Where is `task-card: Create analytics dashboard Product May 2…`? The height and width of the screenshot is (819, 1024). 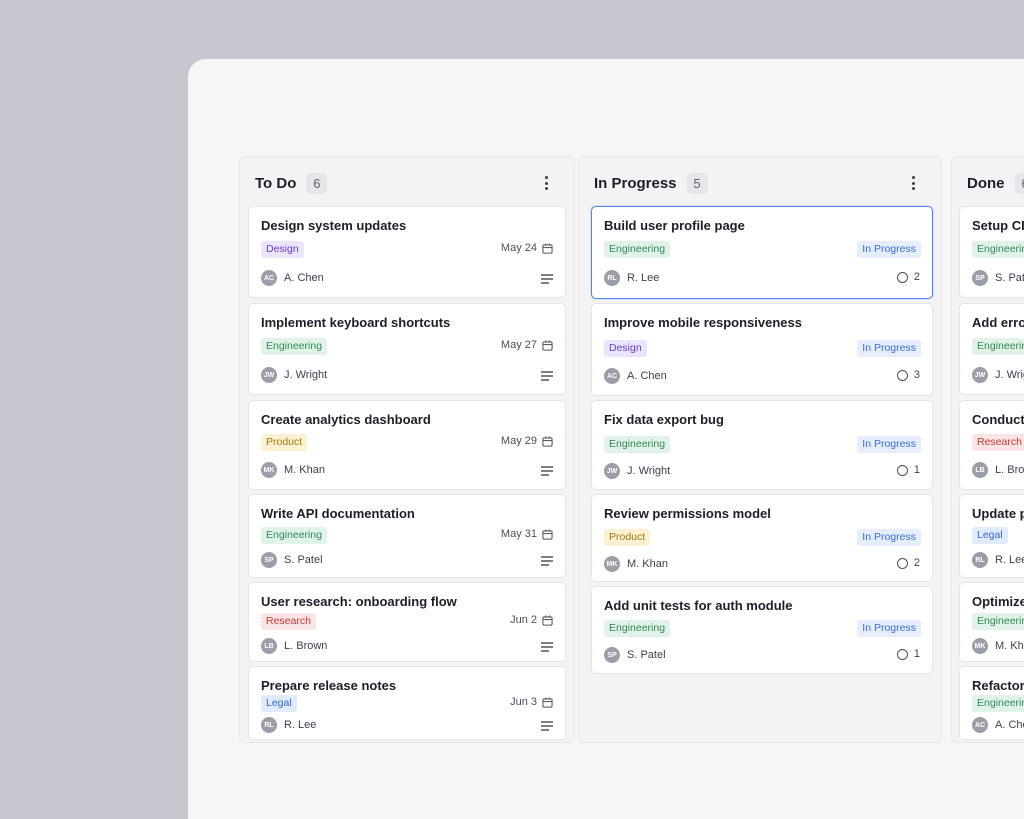 task-card: Create analytics dashboard Product May 2… is located at coordinates (407, 445).